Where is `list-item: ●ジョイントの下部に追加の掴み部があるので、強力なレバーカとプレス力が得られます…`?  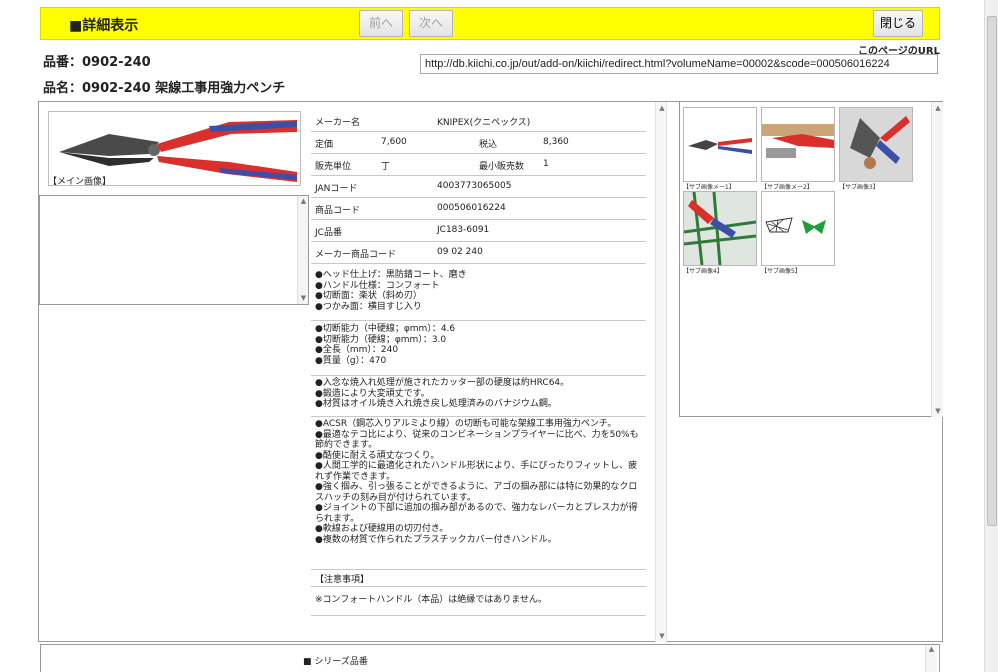
list-item: ●ジョイントの下部に追加の掴み部があるので、強力なレバーカとプレス力が得られます… is located at coordinates (476, 513).